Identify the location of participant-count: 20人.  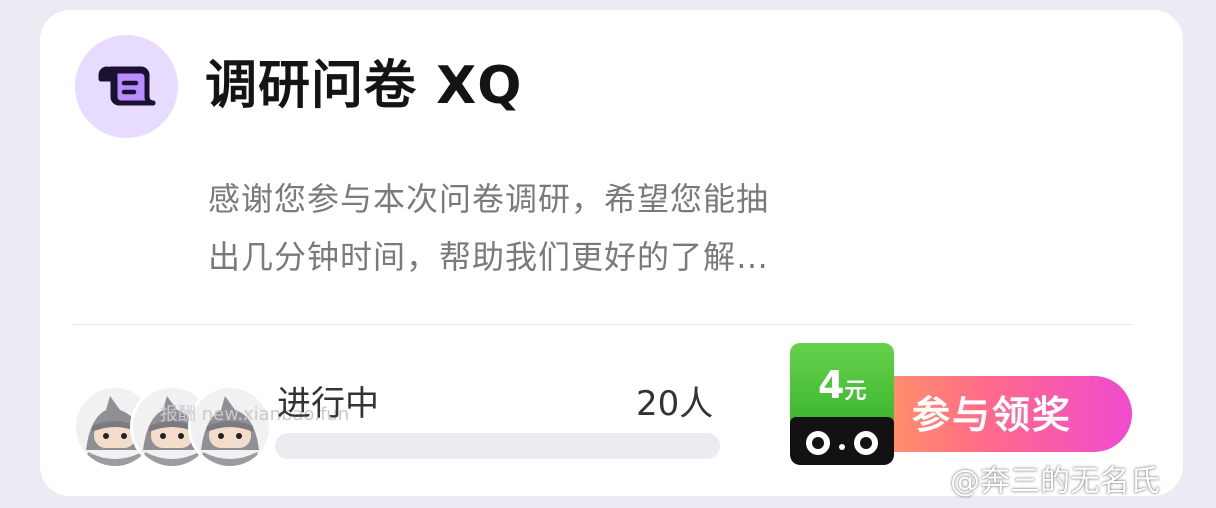
(675, 404).